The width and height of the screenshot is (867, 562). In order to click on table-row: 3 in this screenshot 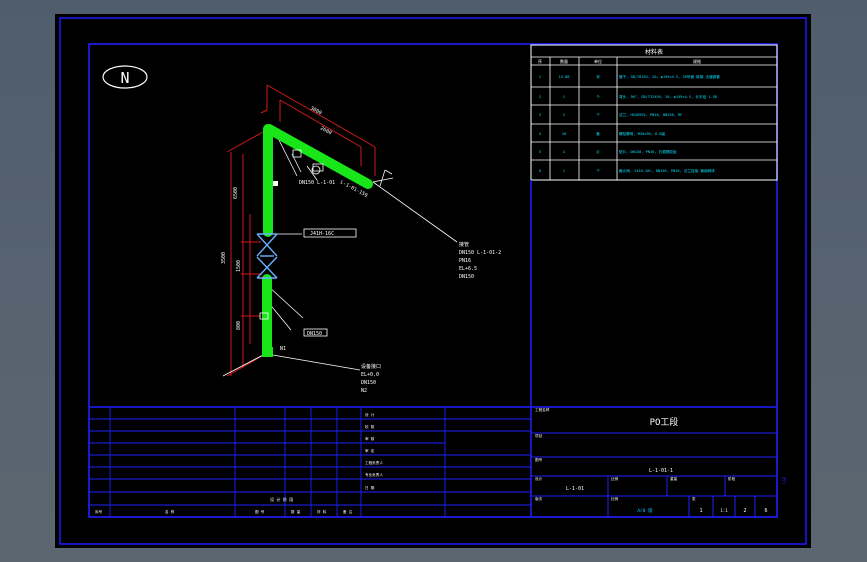, I will do `click(540, 115)`.